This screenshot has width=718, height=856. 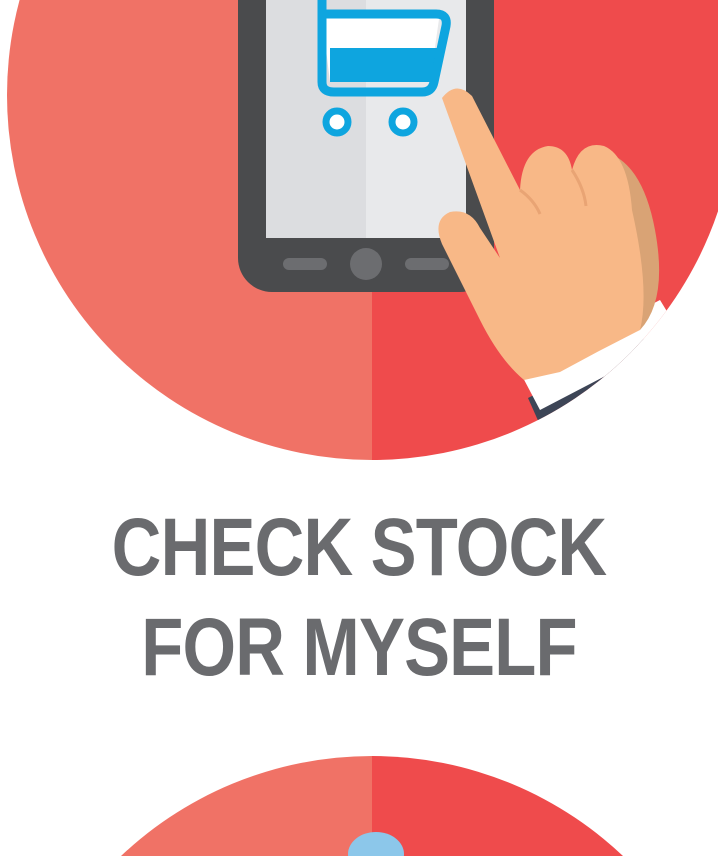 I want to click on headline-line-1: CHECK STOCK, so click(x=359, y=547).